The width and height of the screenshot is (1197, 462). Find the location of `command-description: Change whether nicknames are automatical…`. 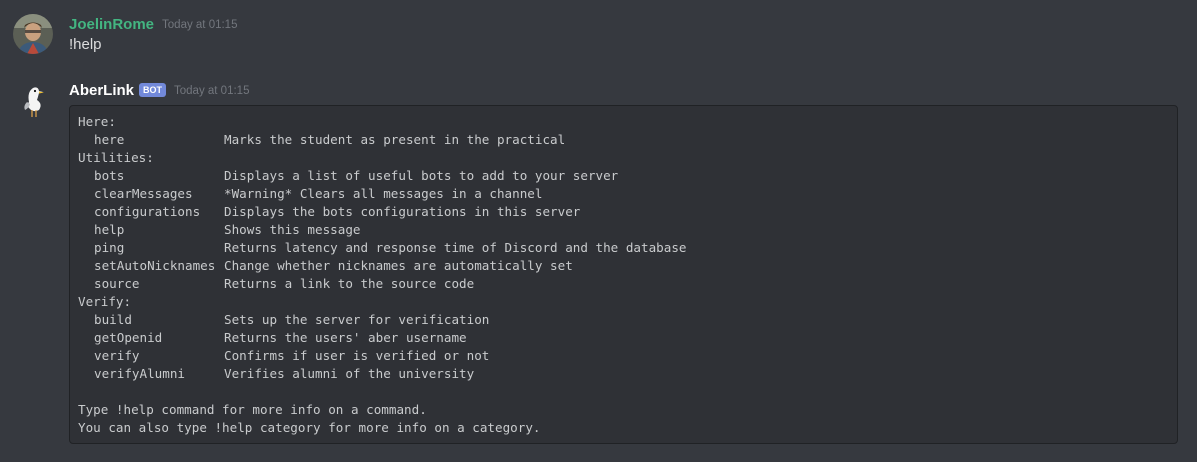

command-description: Change whether nicknames are automatical… is located at coordinates (398, 265).